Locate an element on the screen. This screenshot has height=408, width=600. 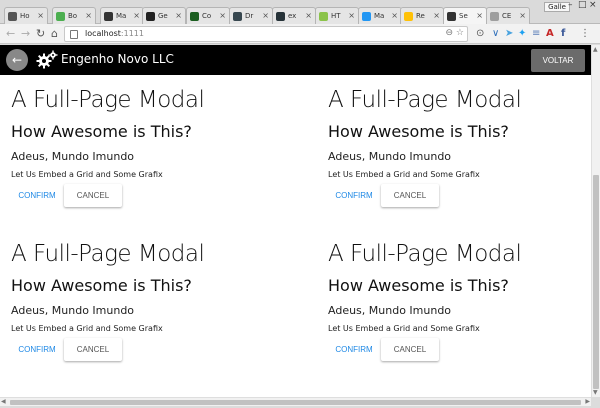
tab-label: HT is located at coordinates (336, 16).